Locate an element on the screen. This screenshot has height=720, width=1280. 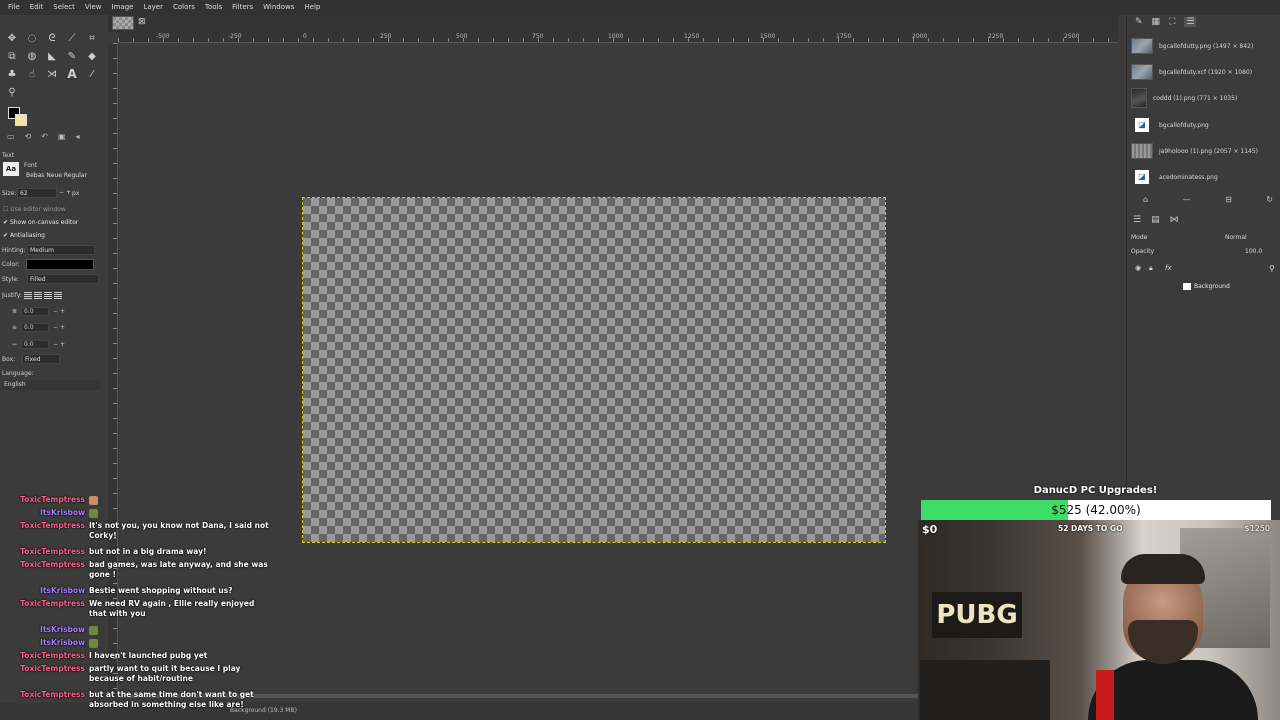
show-canvas-editor-checkbox: ✔ Show on-canvas editor is located at coordinates (40, 222).